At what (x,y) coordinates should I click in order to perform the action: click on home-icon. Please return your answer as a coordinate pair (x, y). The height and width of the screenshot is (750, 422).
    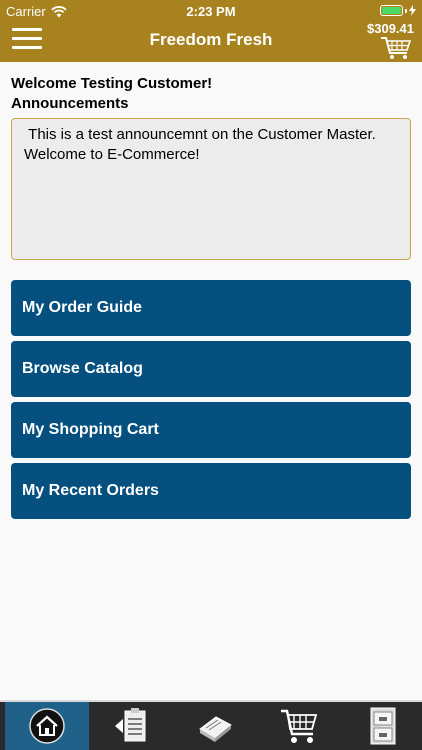
    Looking at the image, I should click on (47, 726).